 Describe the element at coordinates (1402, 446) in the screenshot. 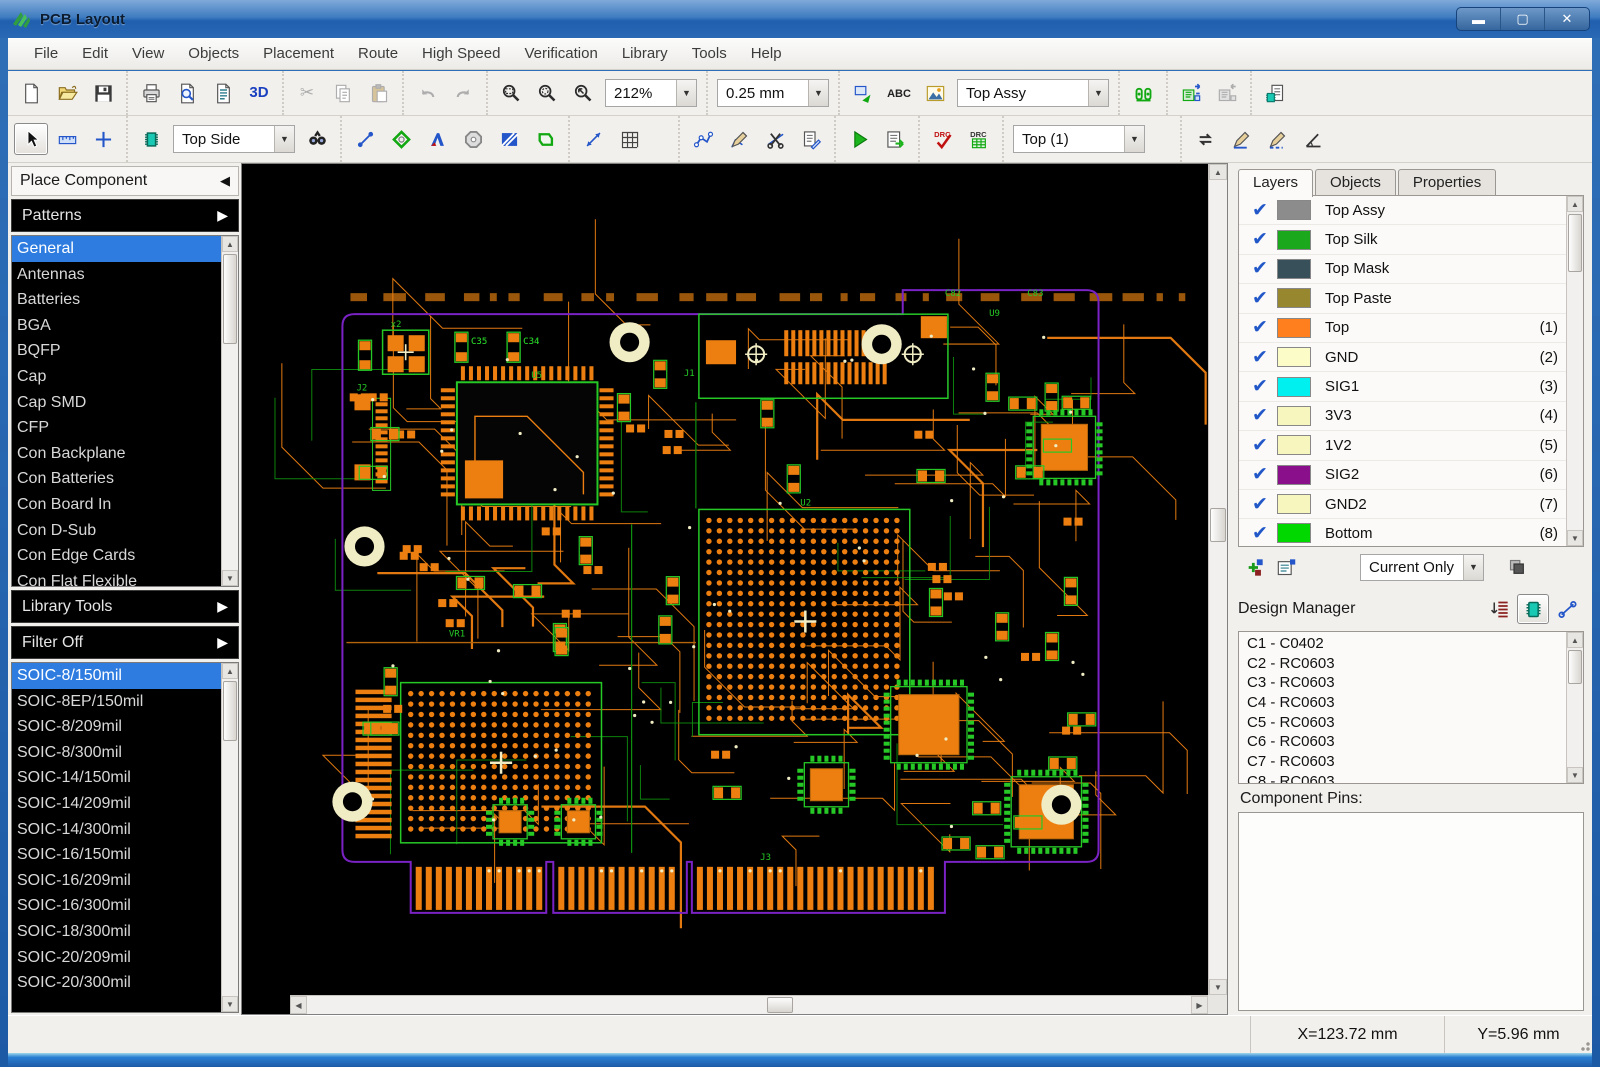

I see `layer-row: ✔ 1V2 (5)` at that location.